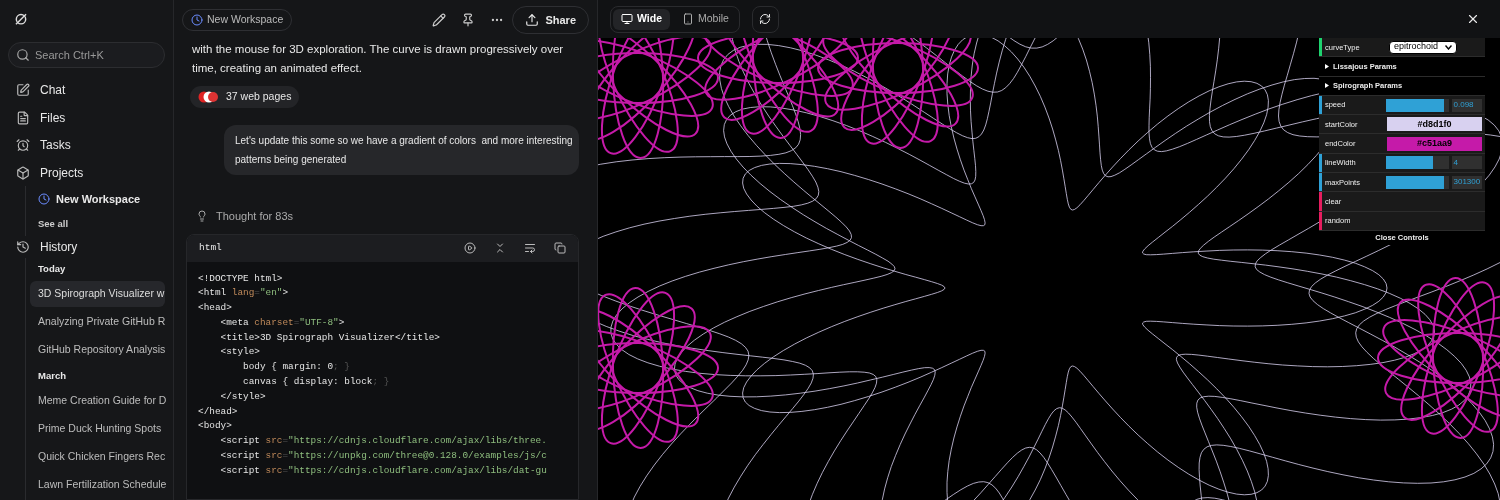 The image size is (1500, 500). Describe the element at coordinates (439, 20) in the screenshot. I see `edit-icon` at that location.